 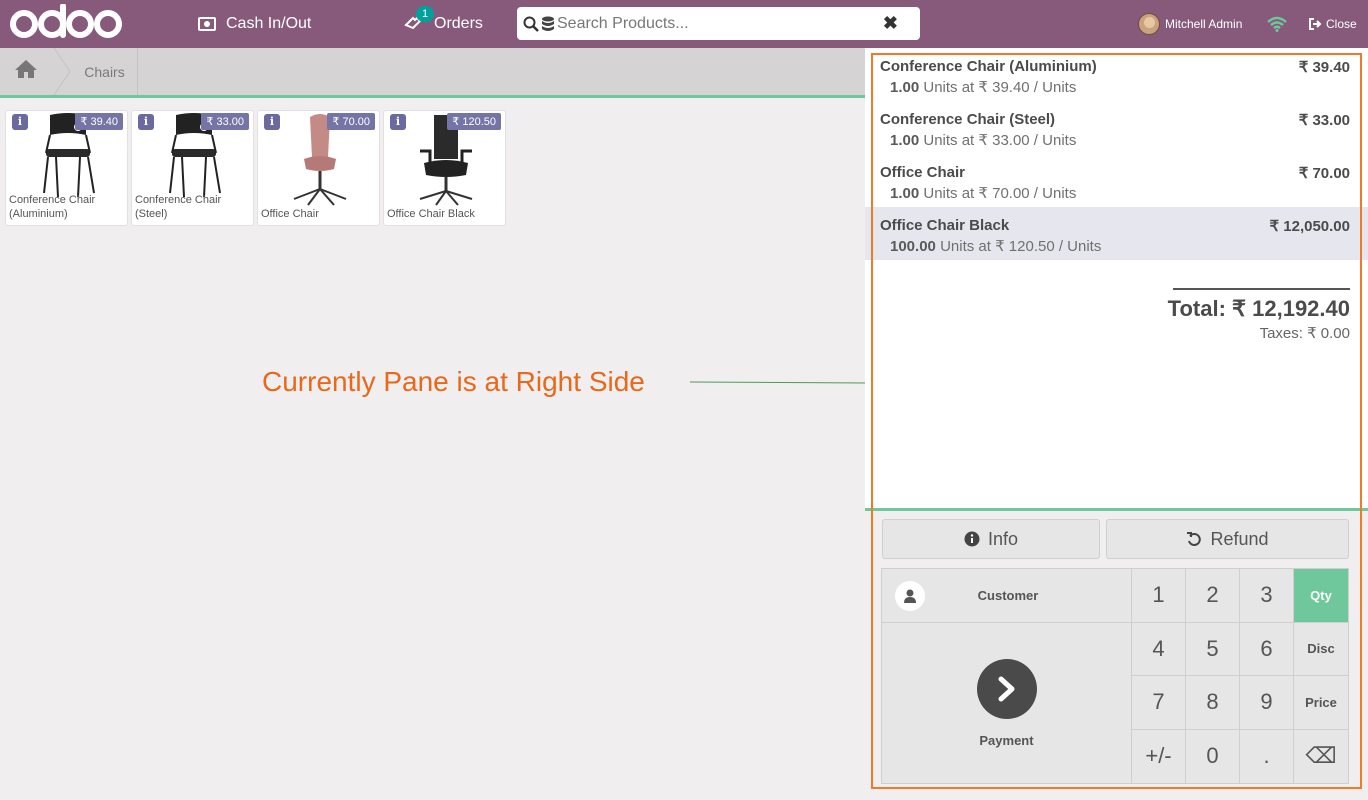 What do you see at coordinates (419, 19) in the screenshot?
I see `ticket-icon: 1` at bounding box center [419, 19].